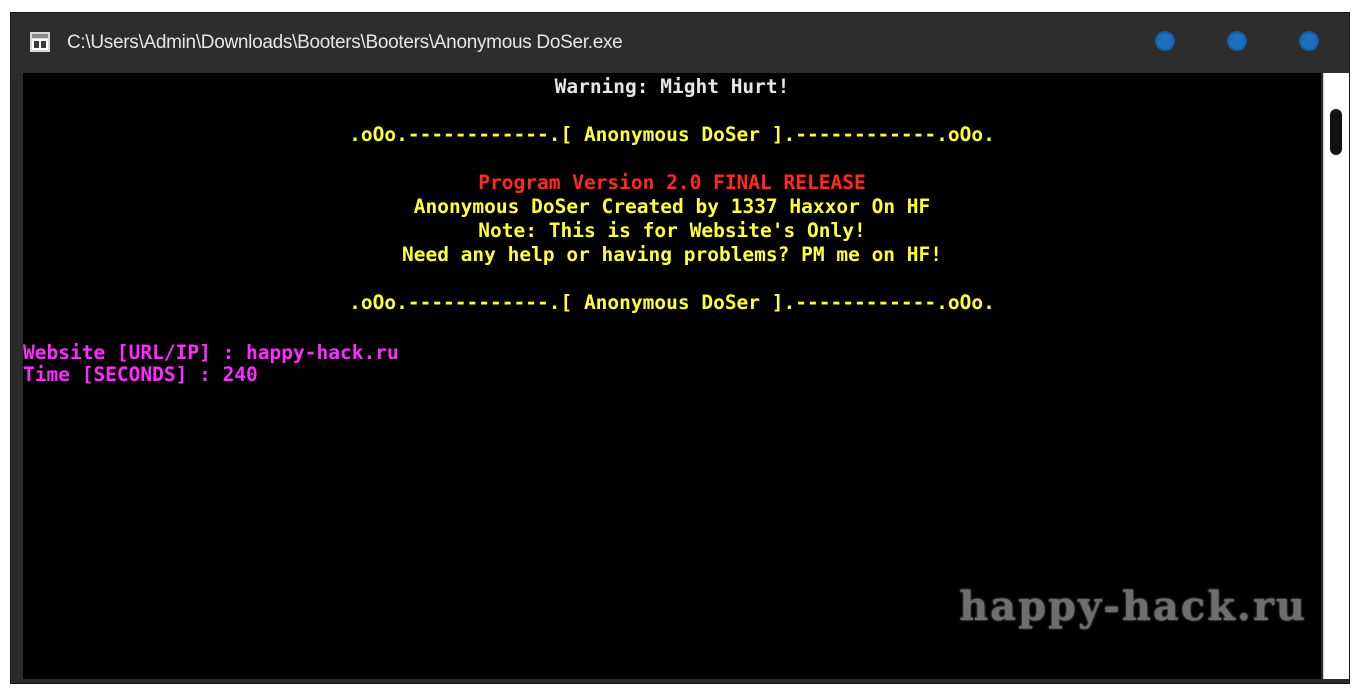 This screenshot has height=688, width=1360. Describe the element at coordinates (1336, 132) in the screenshot. I see `scrollbar-thumb` at that location.